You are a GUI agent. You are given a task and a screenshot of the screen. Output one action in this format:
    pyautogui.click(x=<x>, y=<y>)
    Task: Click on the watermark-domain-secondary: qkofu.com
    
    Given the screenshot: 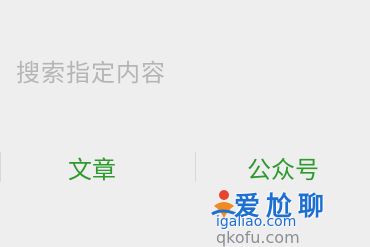 What is the action you would take?
    pyautogui.click(x=258, y=237)
    